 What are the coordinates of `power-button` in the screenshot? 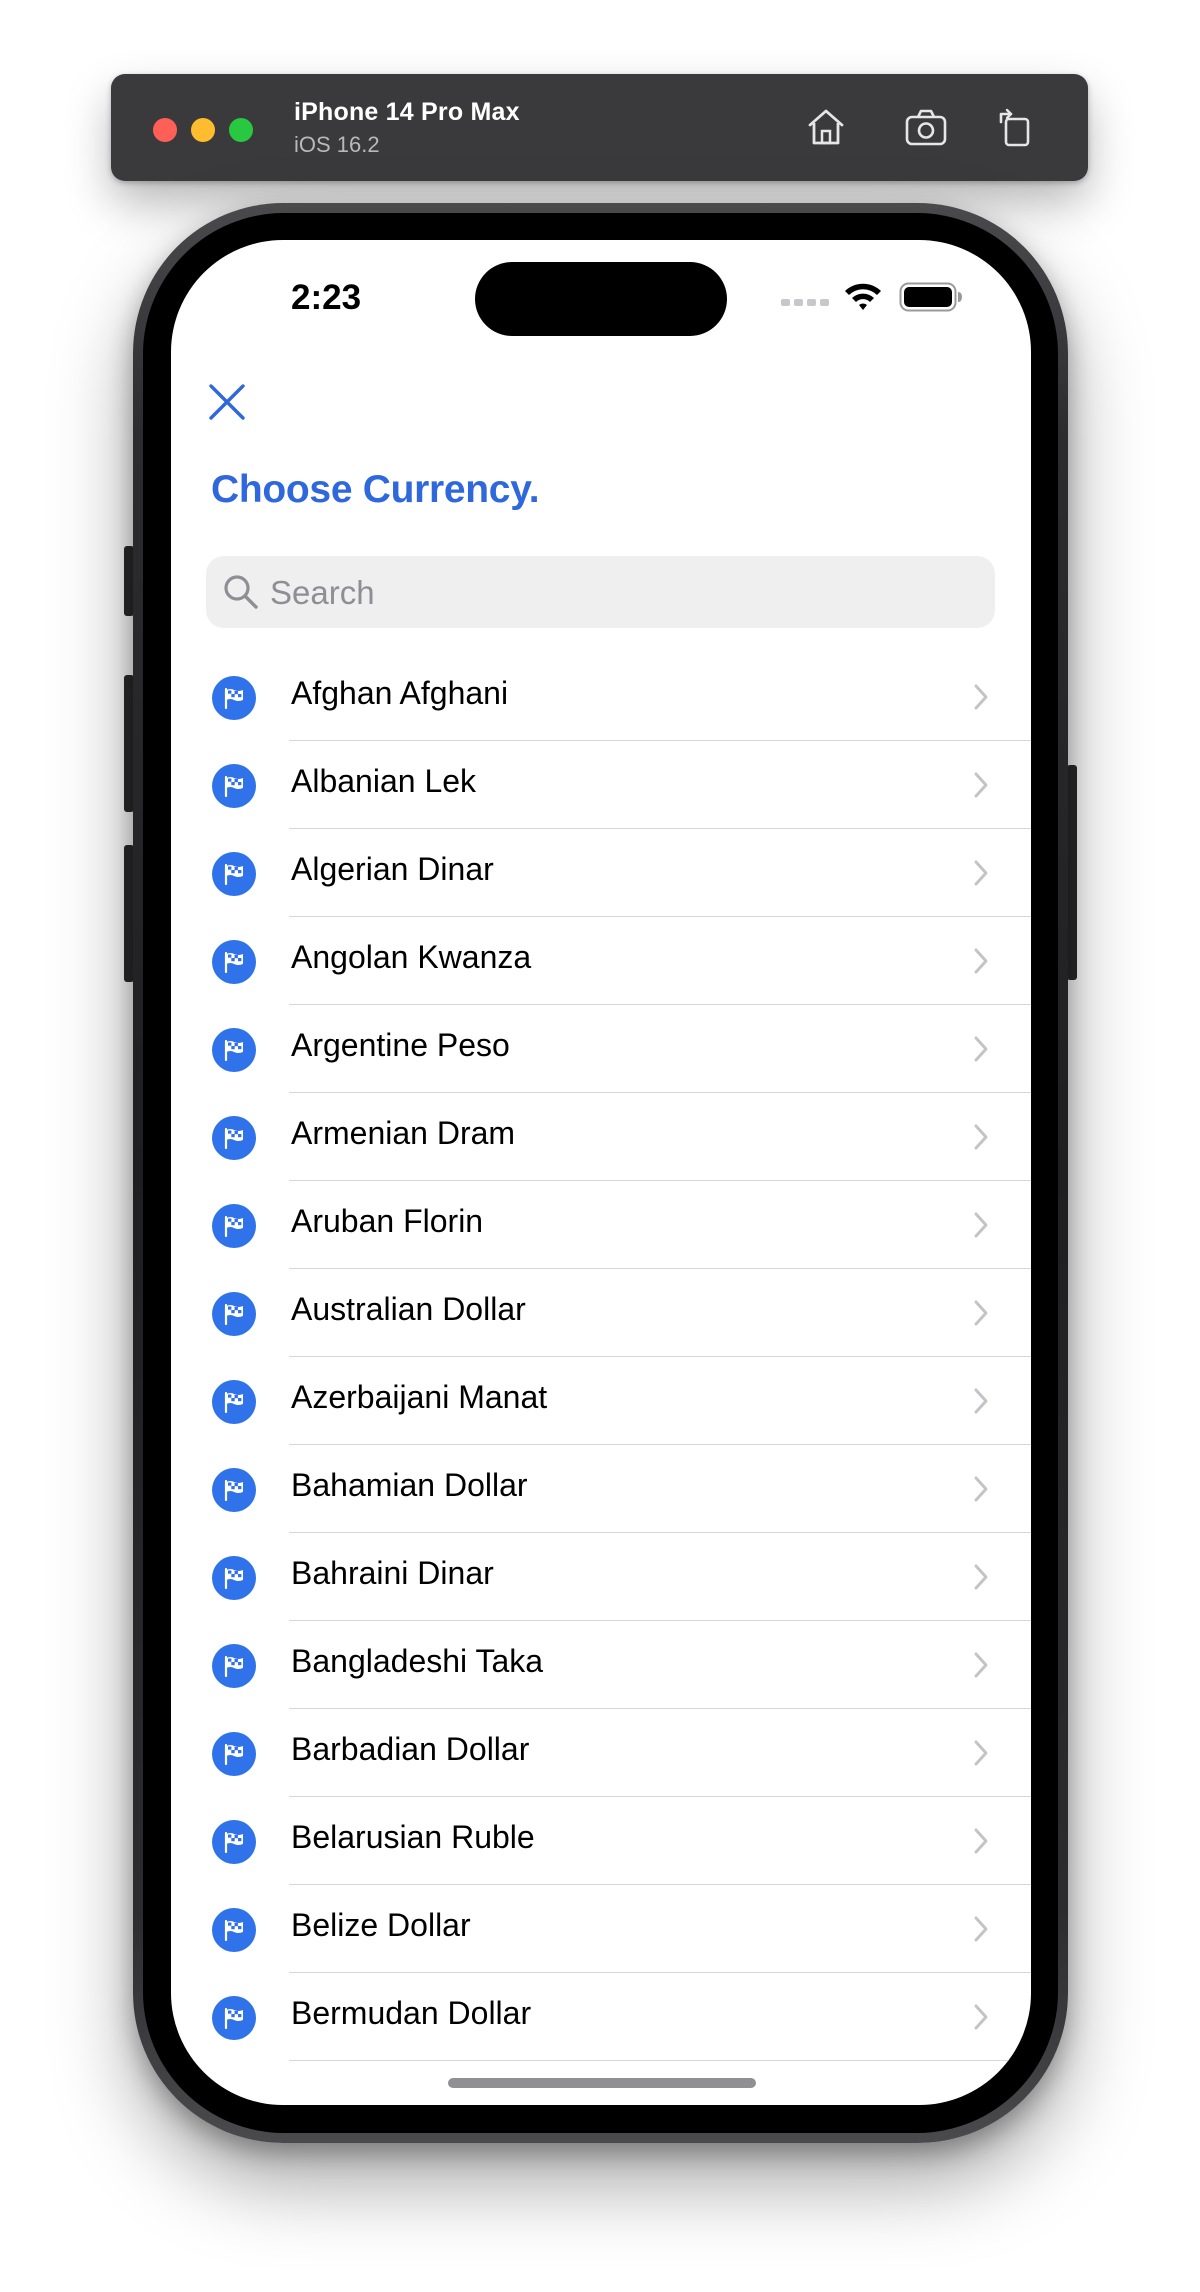 It's located at (1072, 872).